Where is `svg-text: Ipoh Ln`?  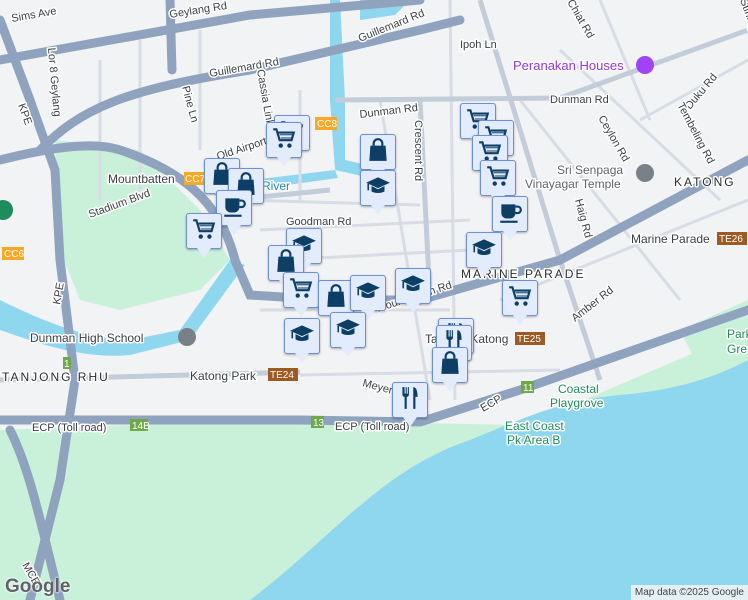 svg-text: Ipoh Ln is located at coordinates (478, 45).